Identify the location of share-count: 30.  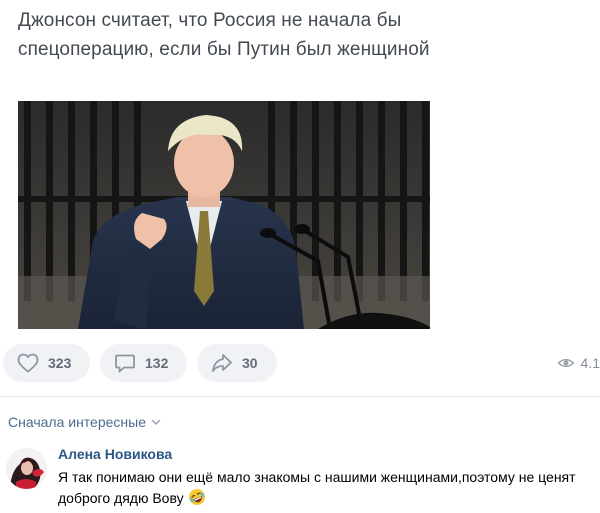
(250, 363).